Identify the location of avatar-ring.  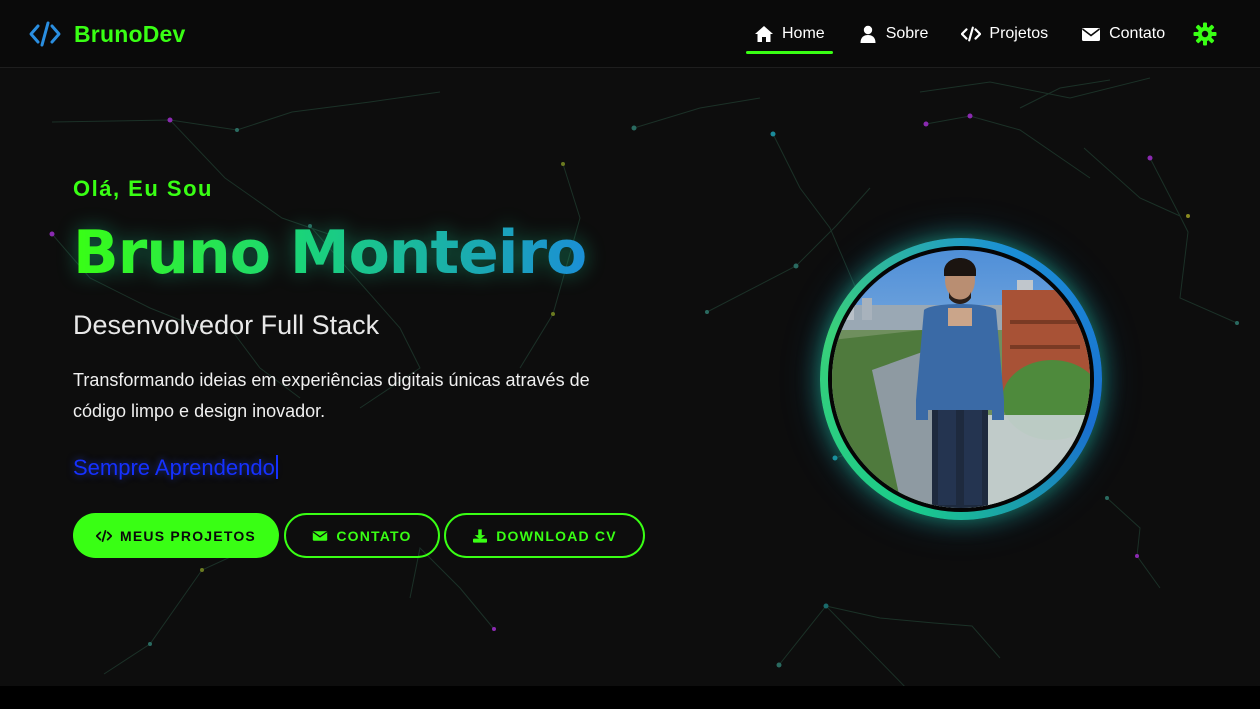
(961, 379).